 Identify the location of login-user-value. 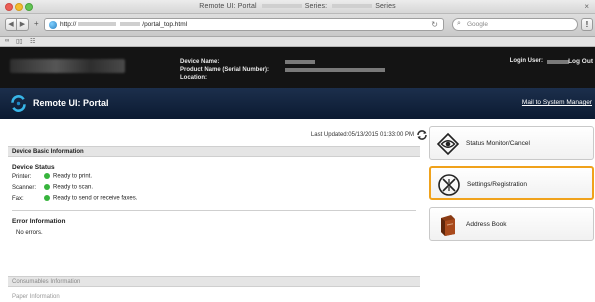
(558, 62).